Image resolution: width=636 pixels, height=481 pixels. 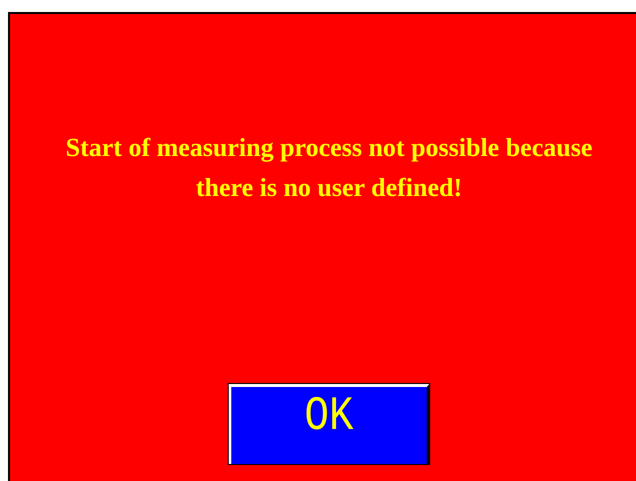 What do you see at coordinates (329, 168) in the screenshot?
I see `error-message: Start of measuring process not possible because there is no user defined!` at bounding box center [329, 168].